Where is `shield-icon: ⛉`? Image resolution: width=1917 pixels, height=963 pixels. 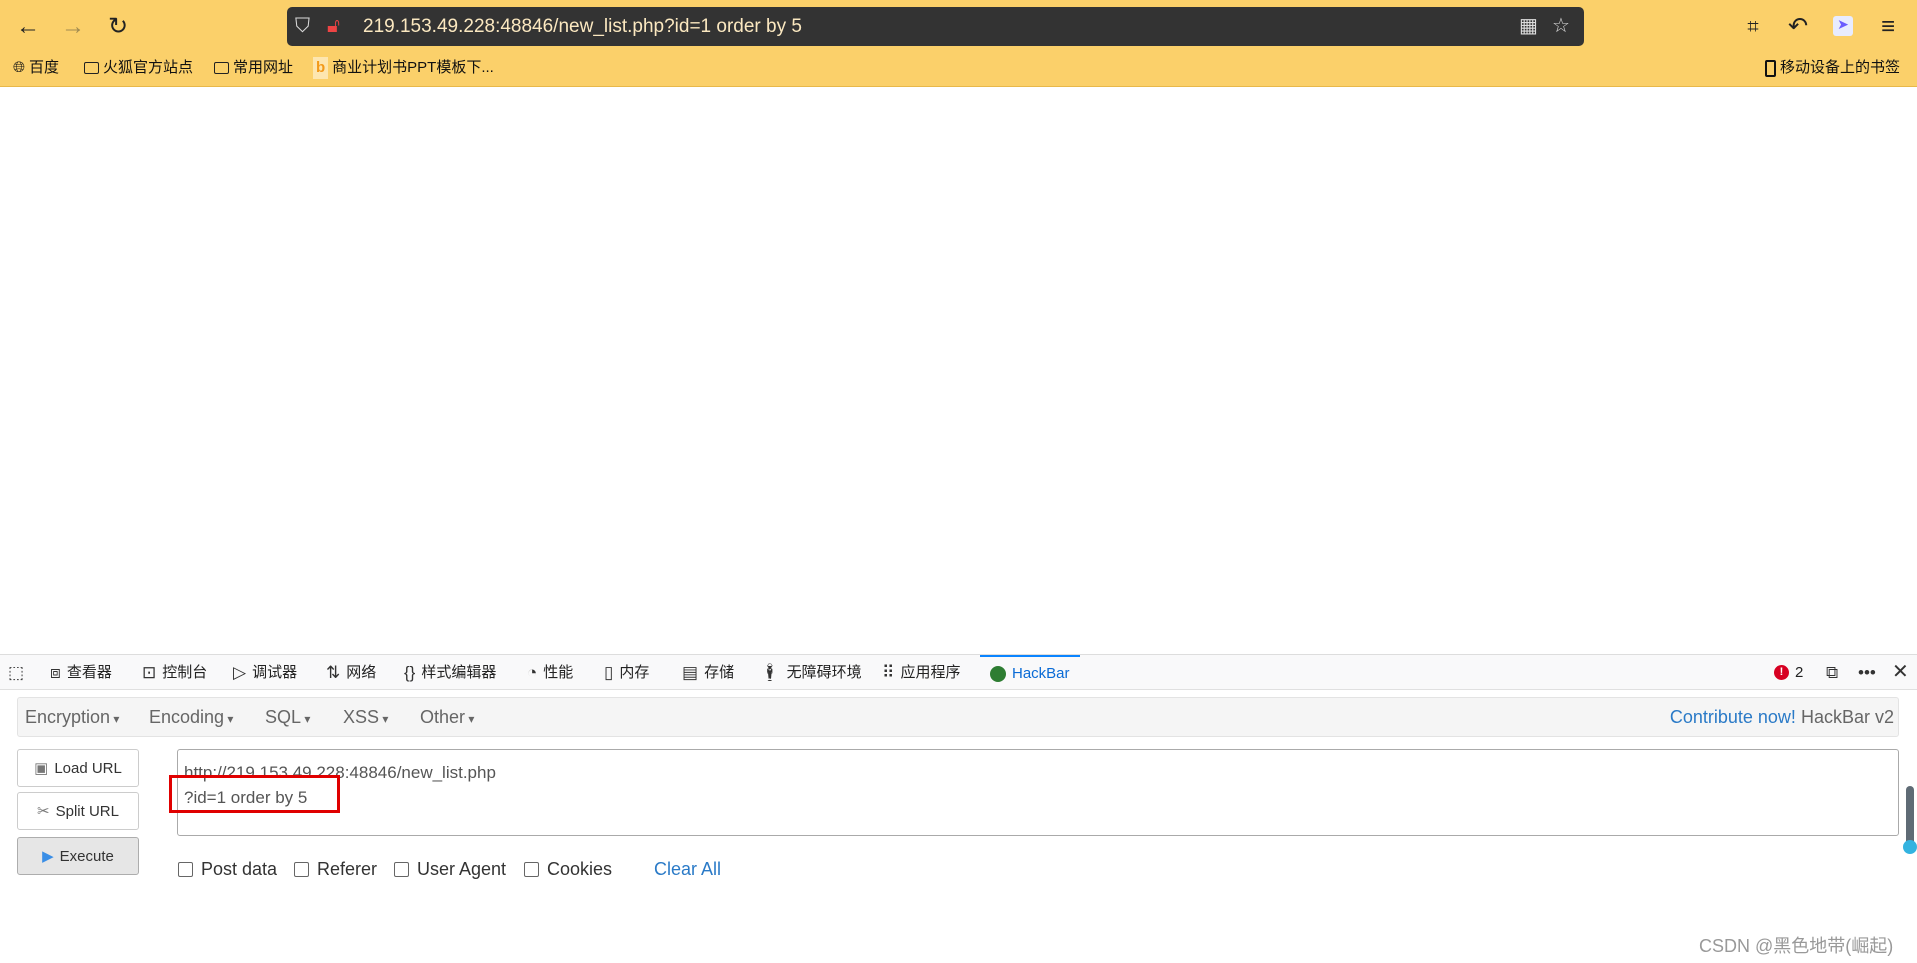 shield-icon: ⛉ is located at coordinates (302, 26).